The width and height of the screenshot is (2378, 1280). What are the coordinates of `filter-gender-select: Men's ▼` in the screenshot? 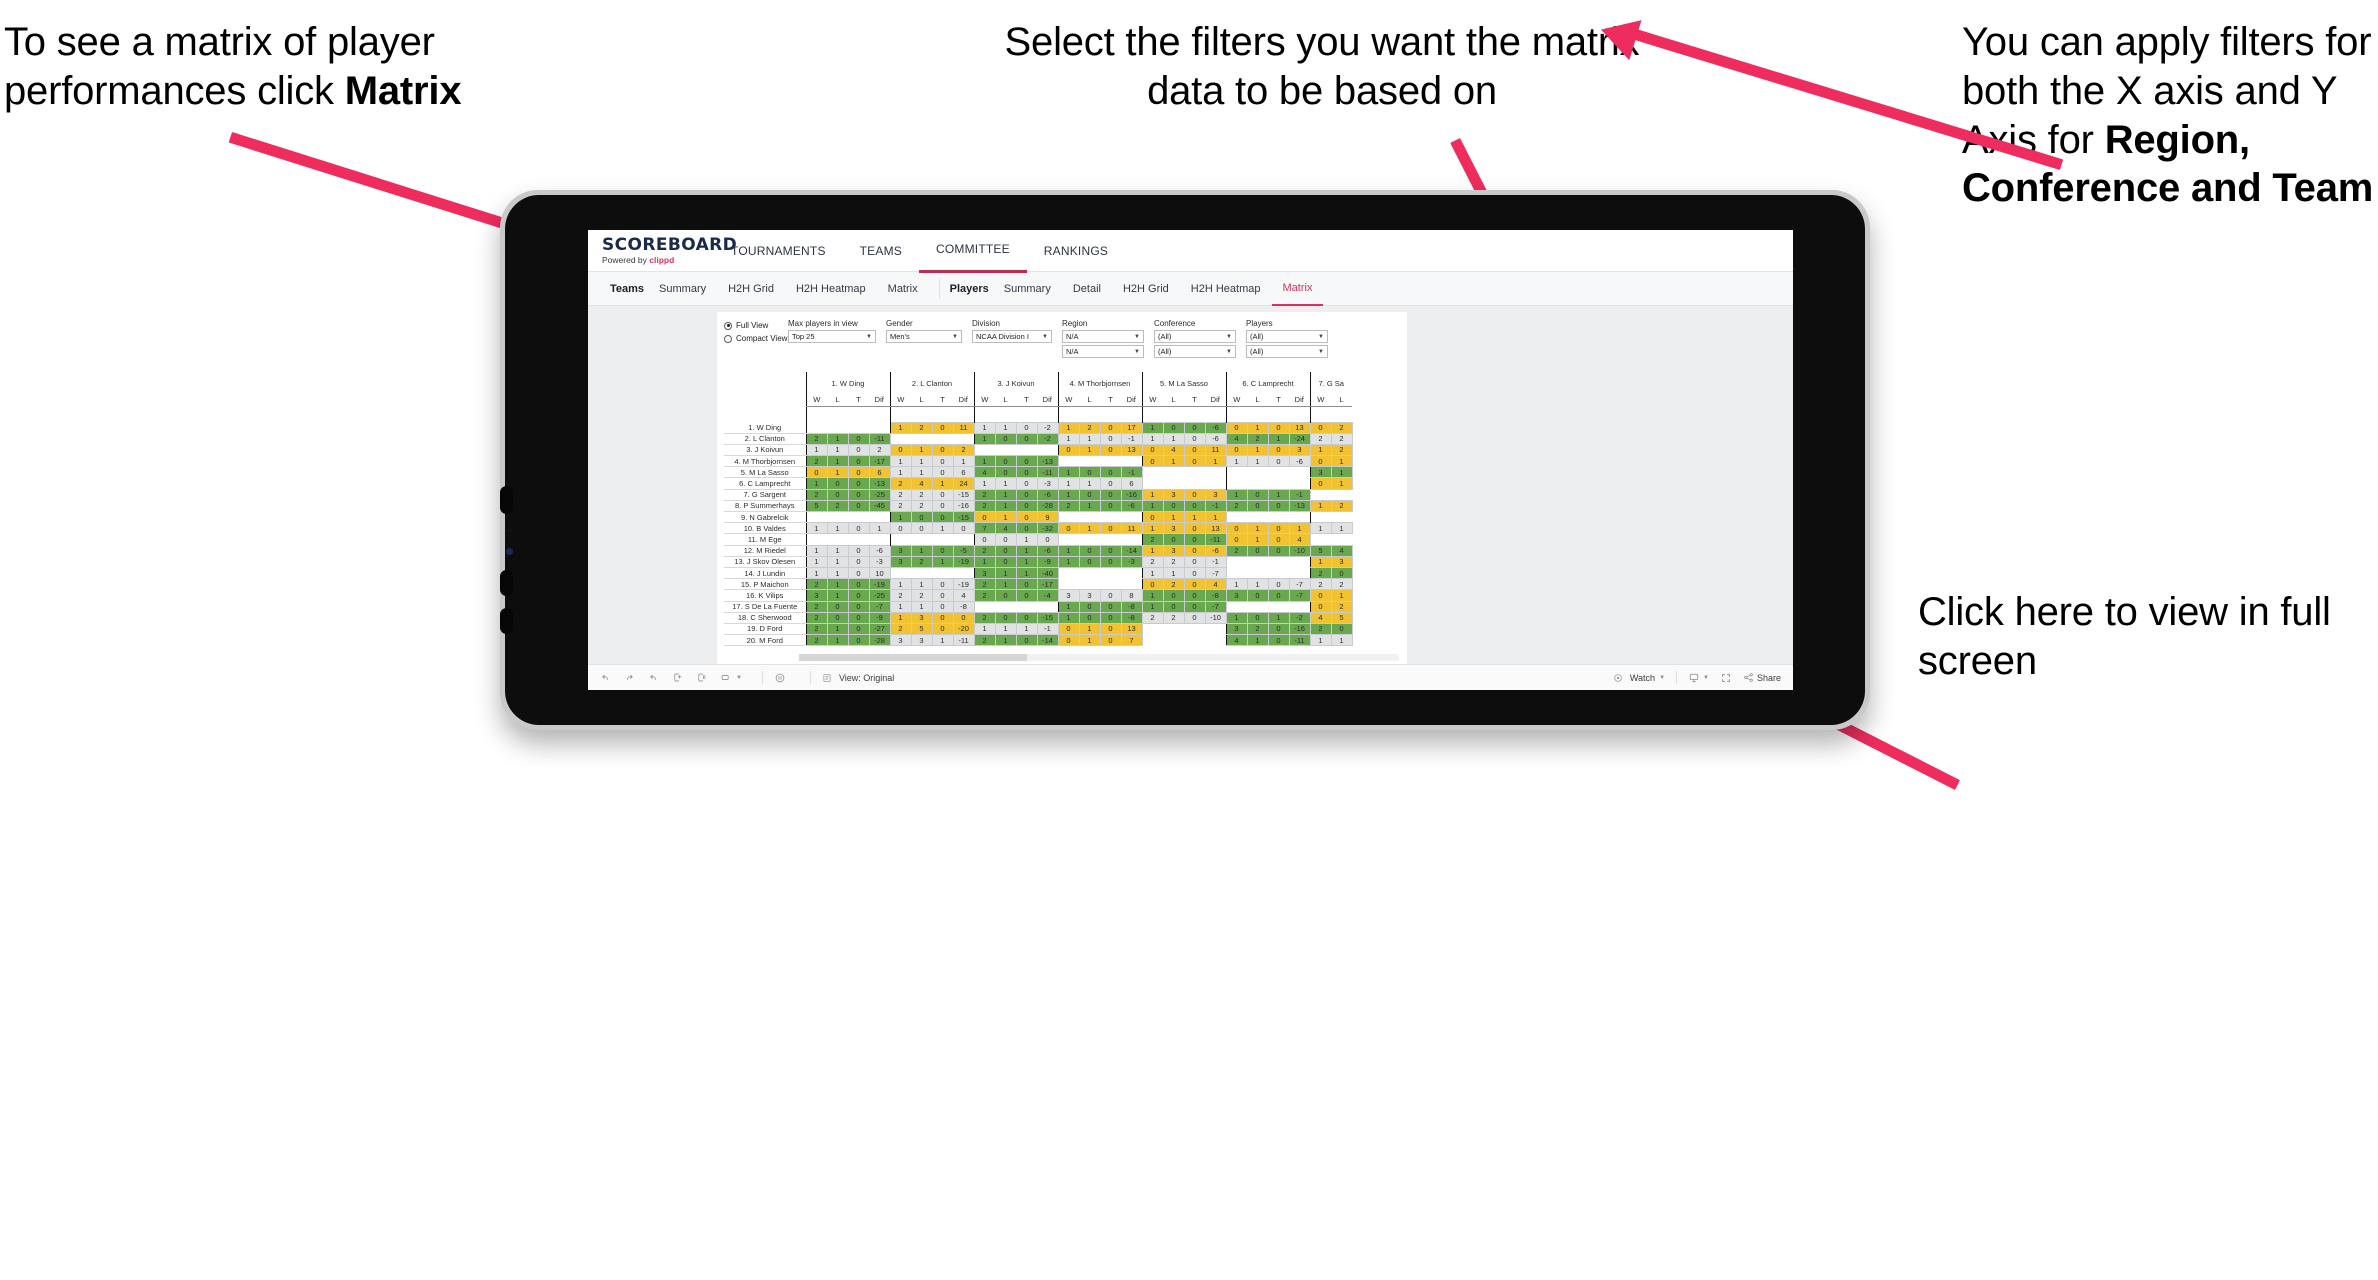 It's located at (924, 336).